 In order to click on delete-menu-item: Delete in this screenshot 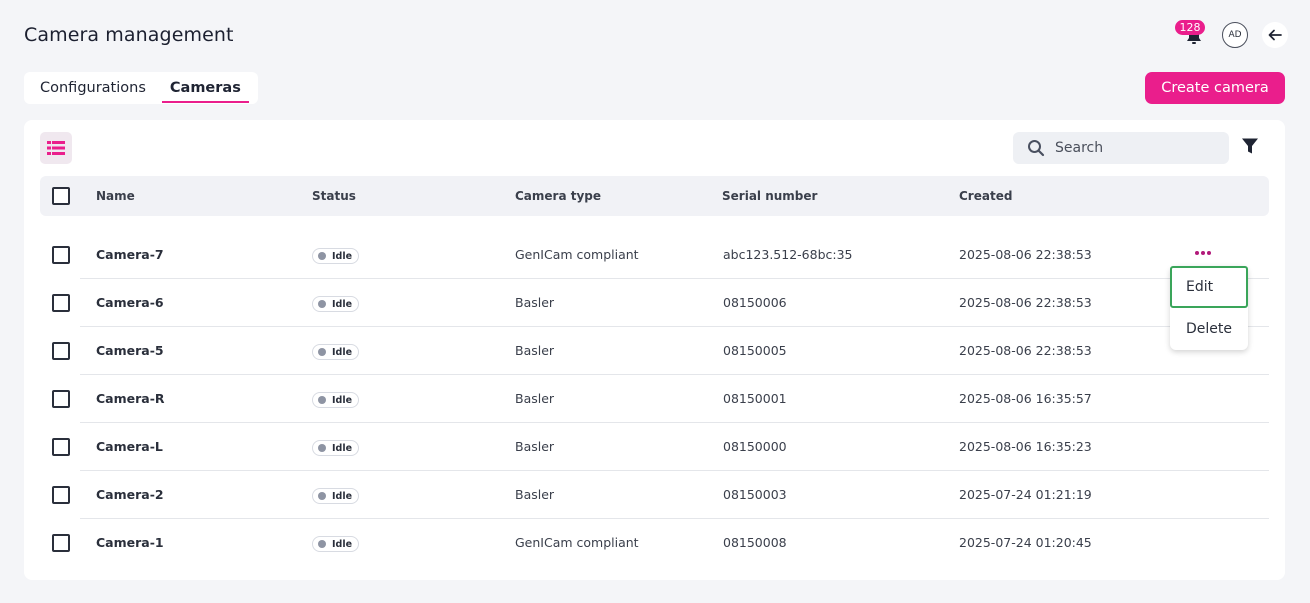, I will do `click(1209, 329)`.